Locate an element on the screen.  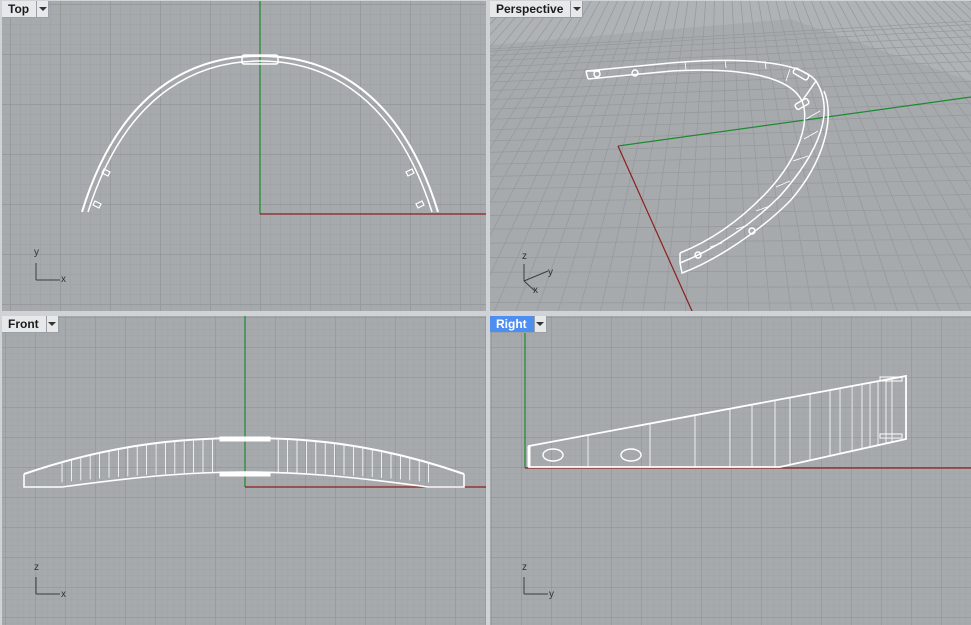
viewport-title: Front is located at coordinates (24, 324).